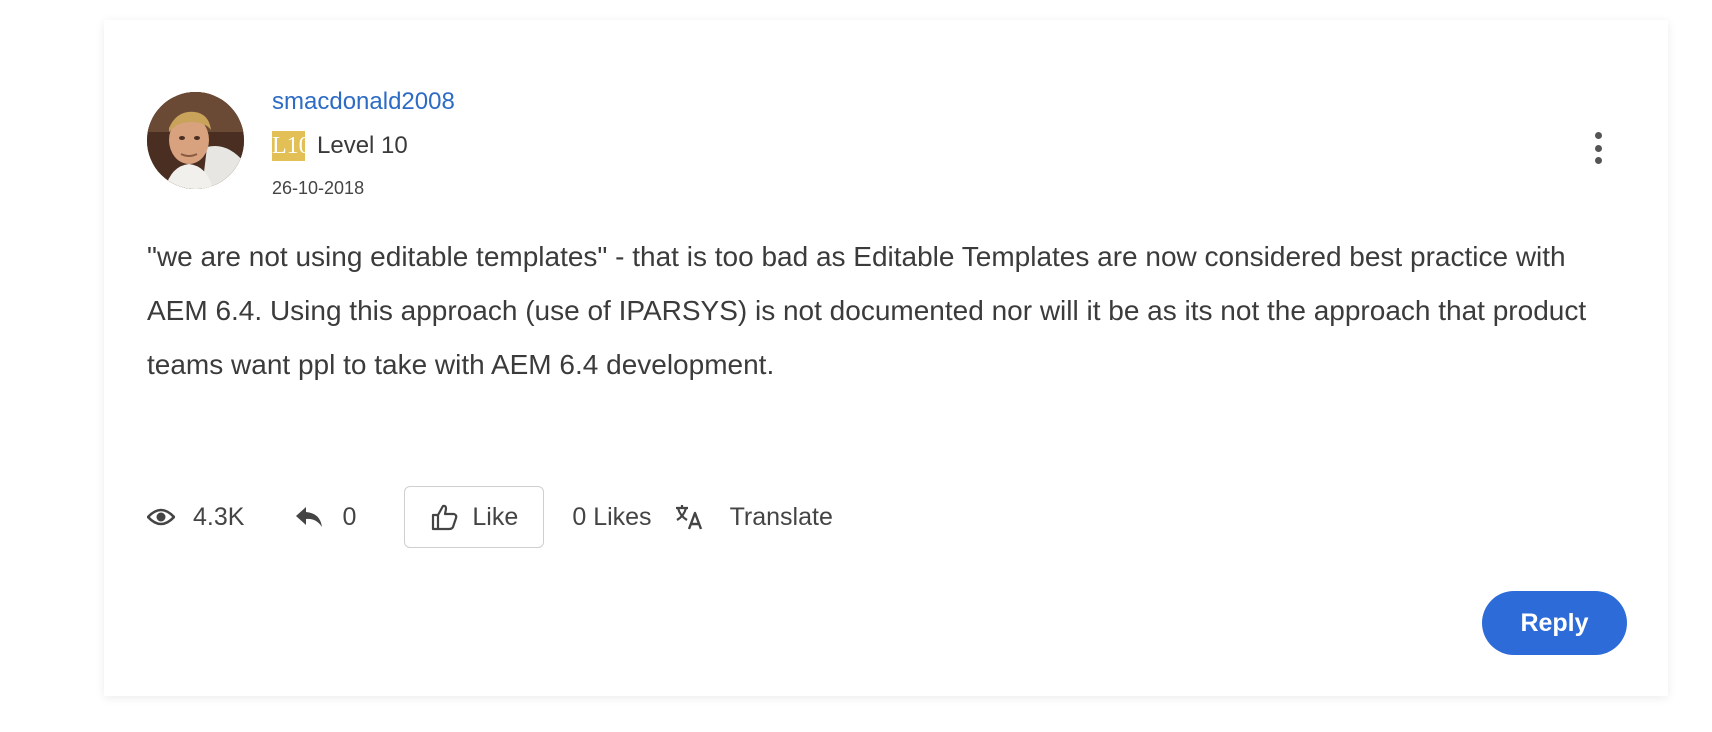  What do you see at coordinates (688, 517) in the screenshot?
I see `translate-icon` at bounding box center [688, 517].